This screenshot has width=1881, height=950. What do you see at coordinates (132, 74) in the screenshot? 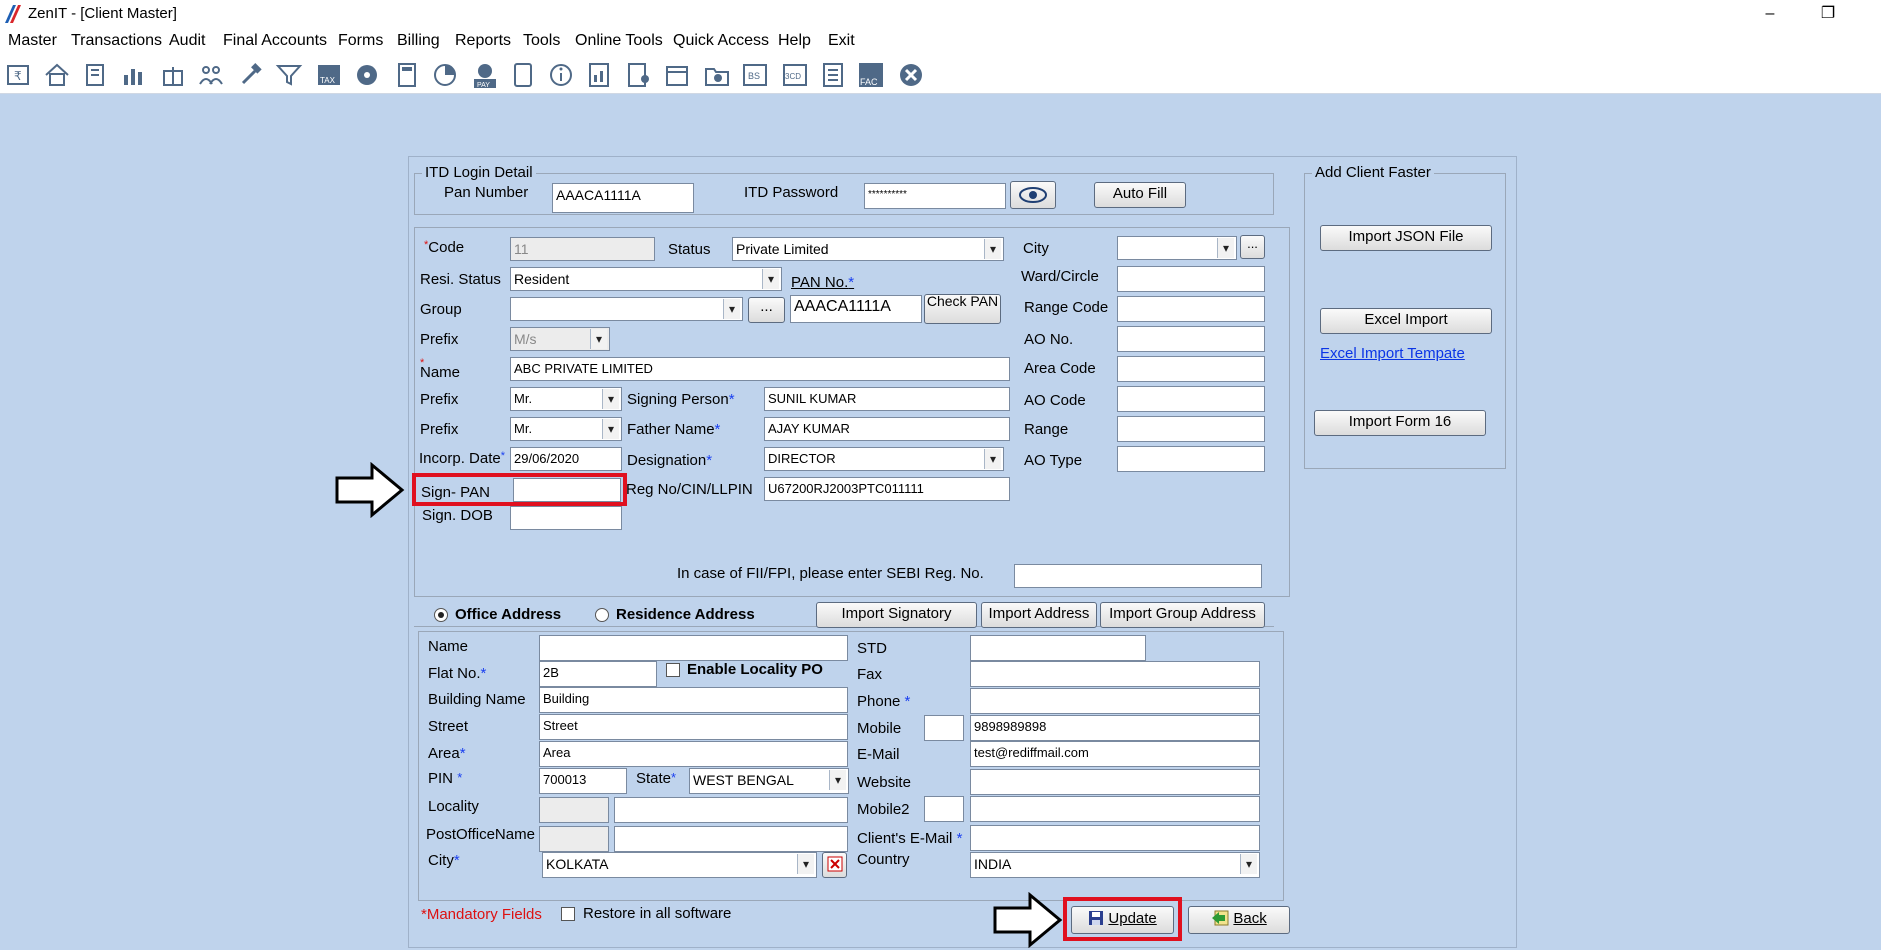
I see `bar-chart-icon` at bounding box center [132, 74].